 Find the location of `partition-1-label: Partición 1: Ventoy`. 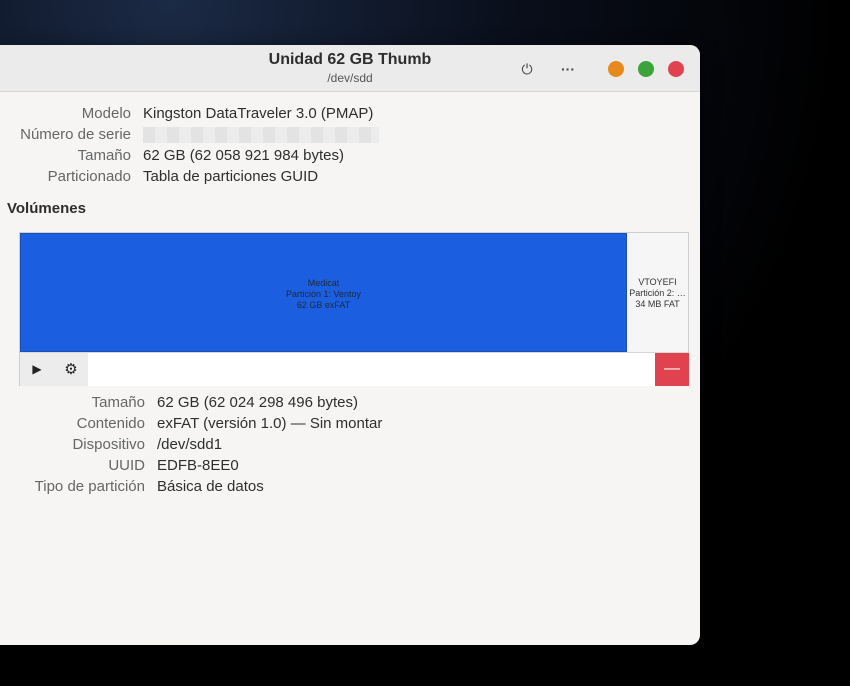

partition-1-label: Partición 1: Ventoy is located at coordinates (323, 294).